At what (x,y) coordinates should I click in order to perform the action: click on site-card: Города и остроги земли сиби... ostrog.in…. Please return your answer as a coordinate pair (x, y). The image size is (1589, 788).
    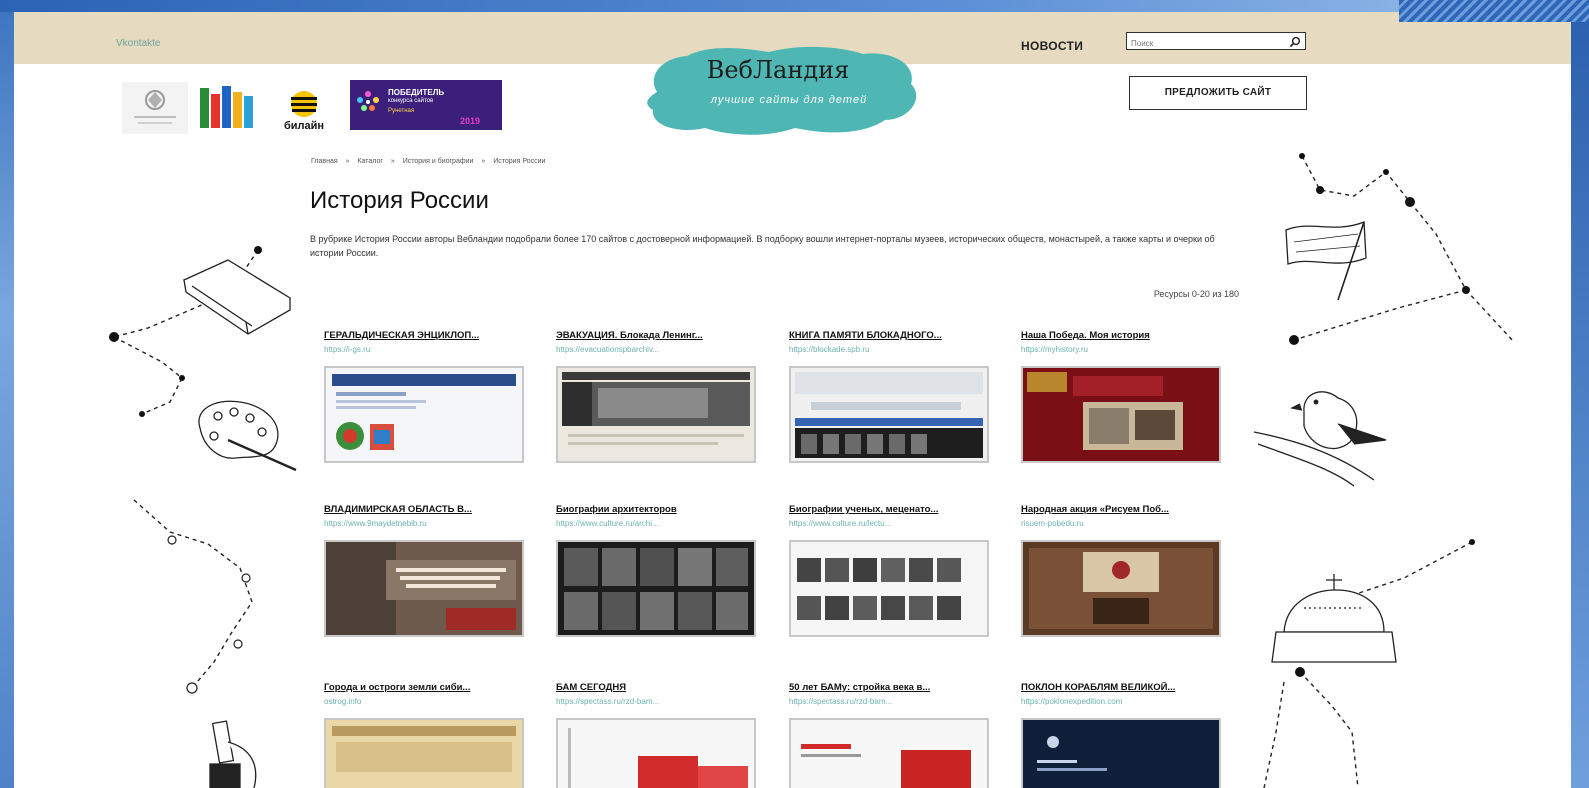
    Looking at the image, I should click on (426, 735).